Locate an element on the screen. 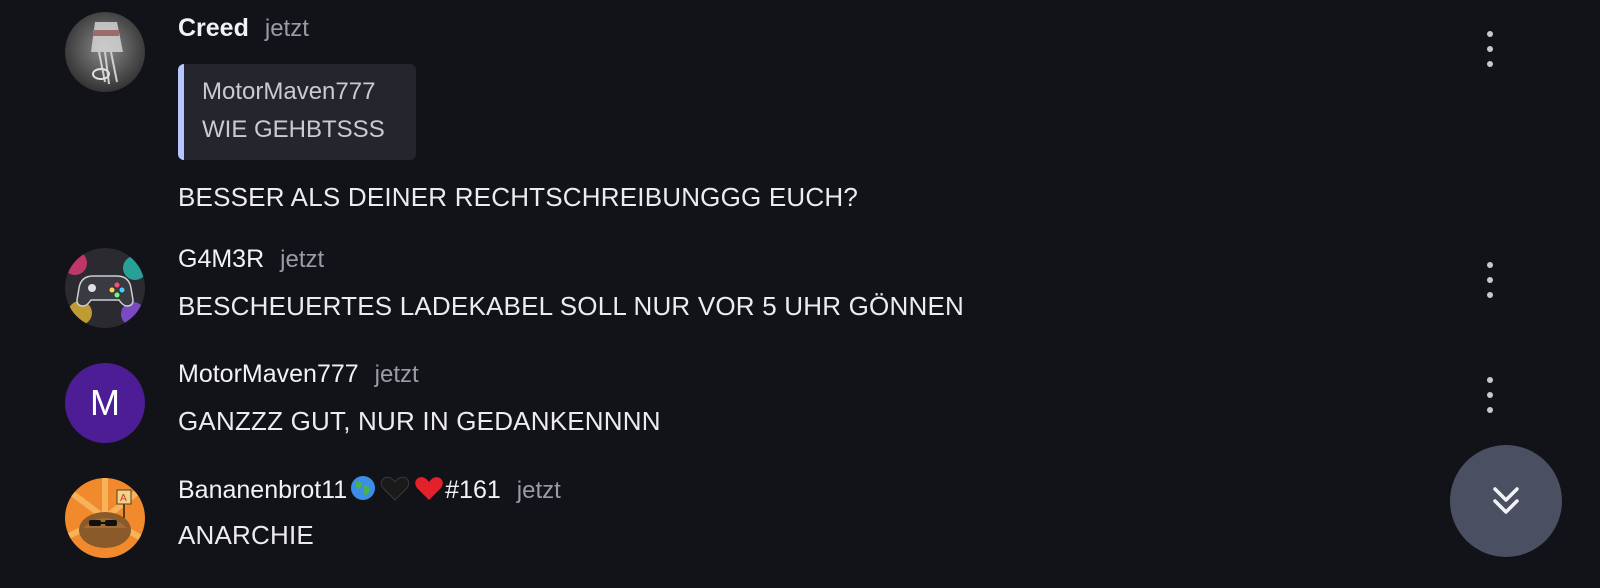  gamepad-avatar-icon is located at coordinates (105, 288).